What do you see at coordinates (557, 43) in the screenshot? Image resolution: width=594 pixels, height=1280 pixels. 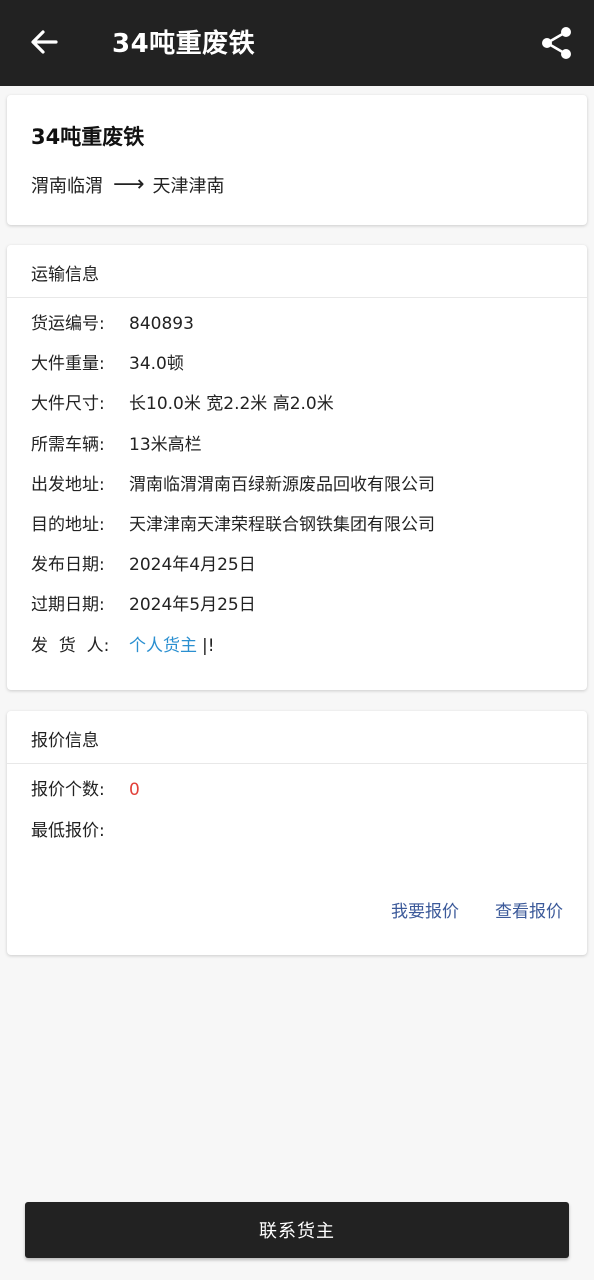 I see `share-icon` at bounding box center [557, 43].